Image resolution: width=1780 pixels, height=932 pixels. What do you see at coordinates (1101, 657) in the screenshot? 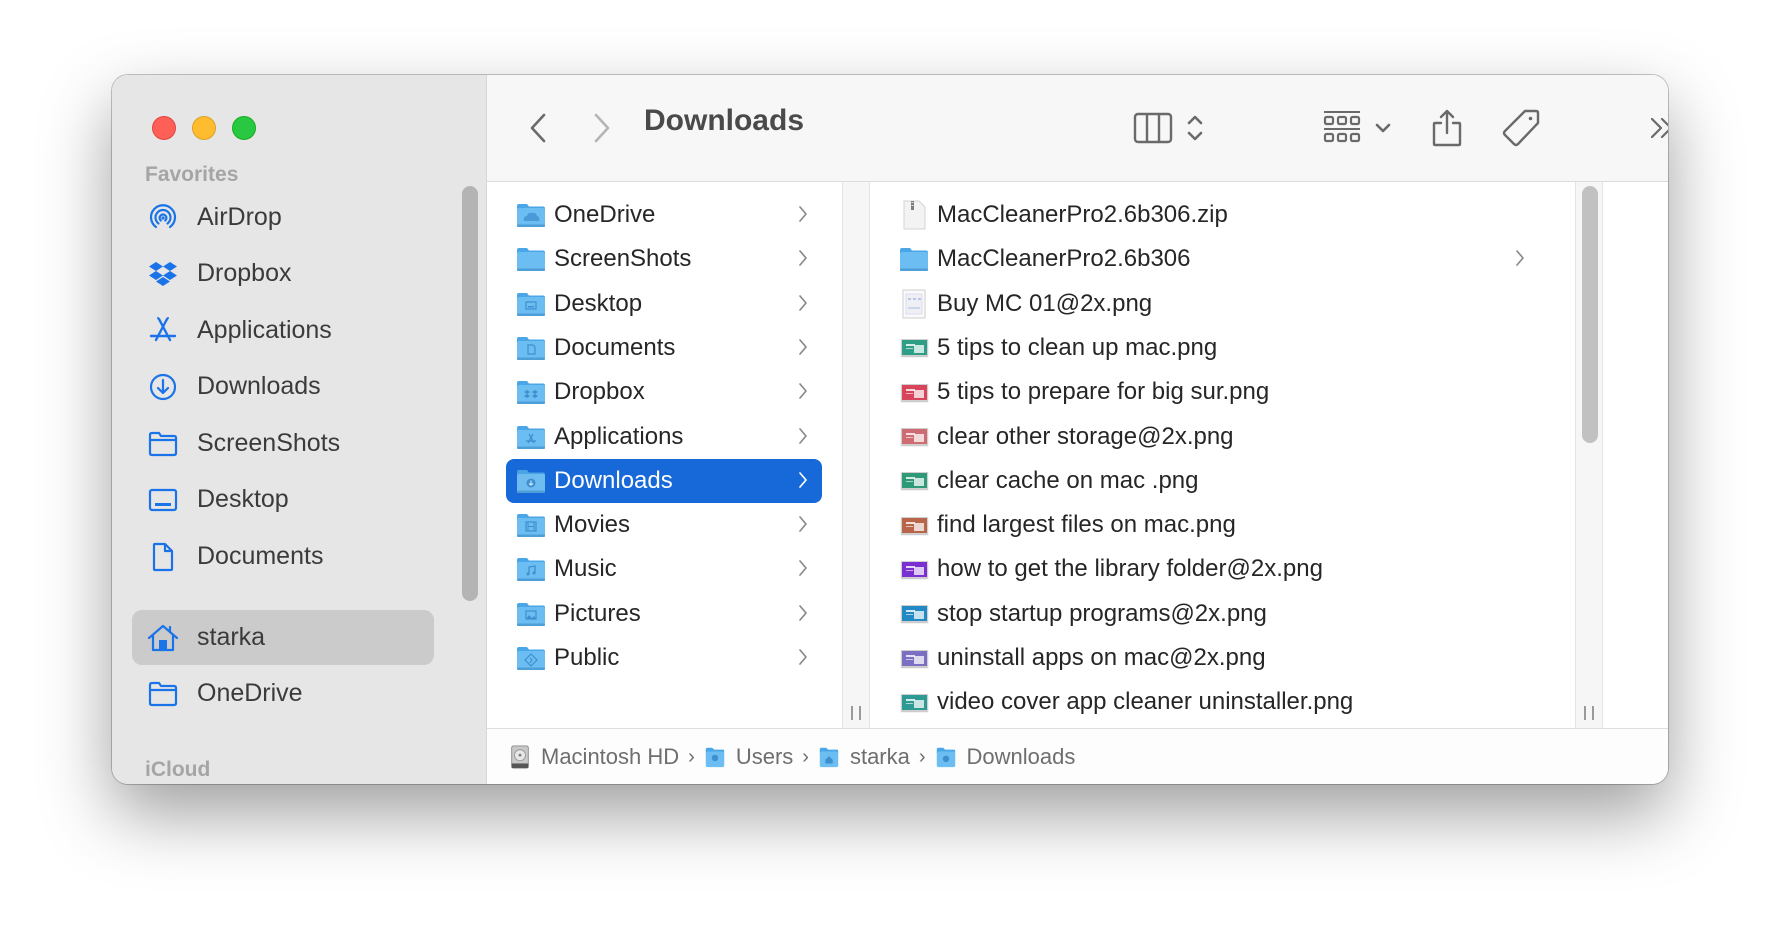
I see `file-item-label: uninstall apps on mac@2x.png` at bounding box center [1101, 657].